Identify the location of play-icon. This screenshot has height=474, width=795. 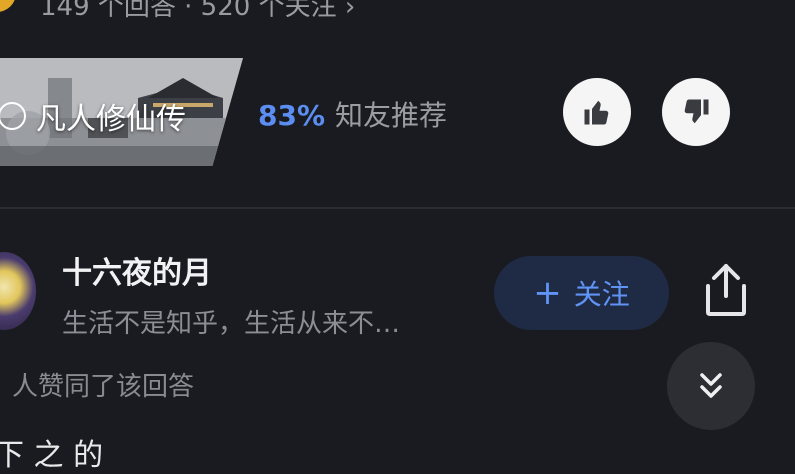
(13, 116).